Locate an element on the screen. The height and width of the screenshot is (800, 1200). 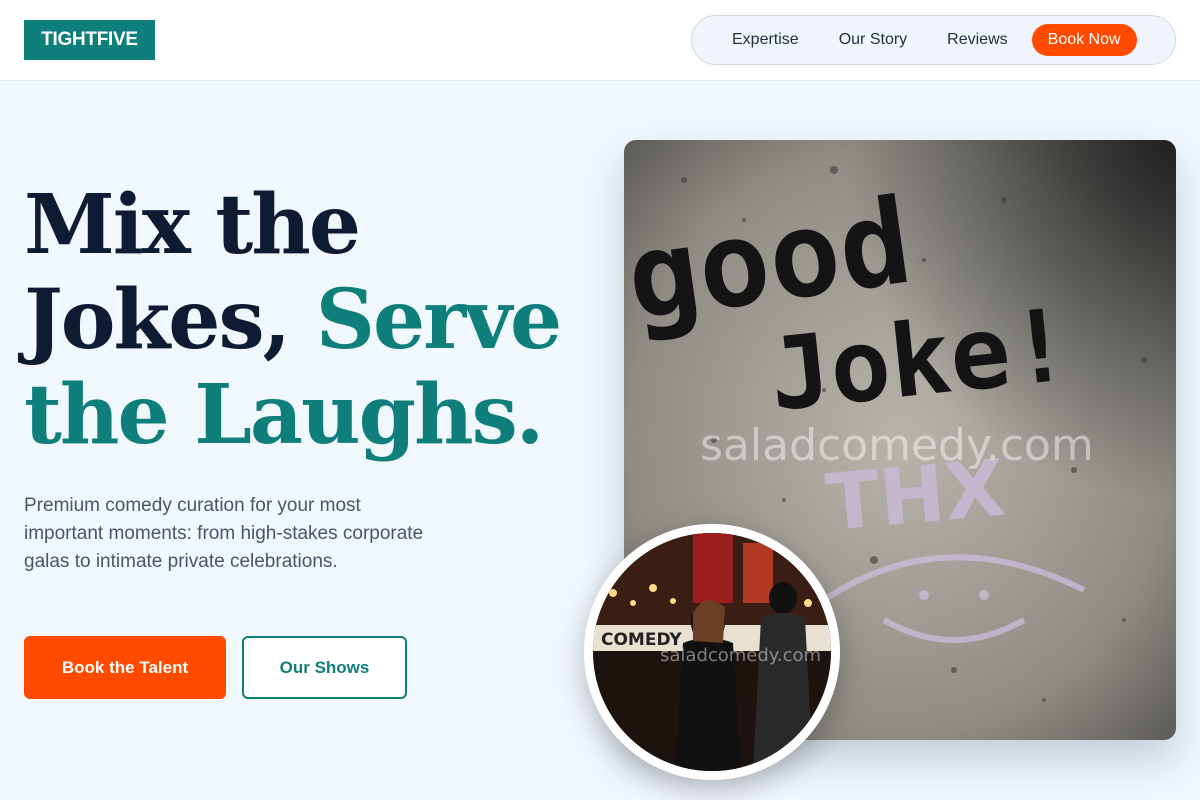
graffiti-thx: THX is located at coordinates (916, 496).